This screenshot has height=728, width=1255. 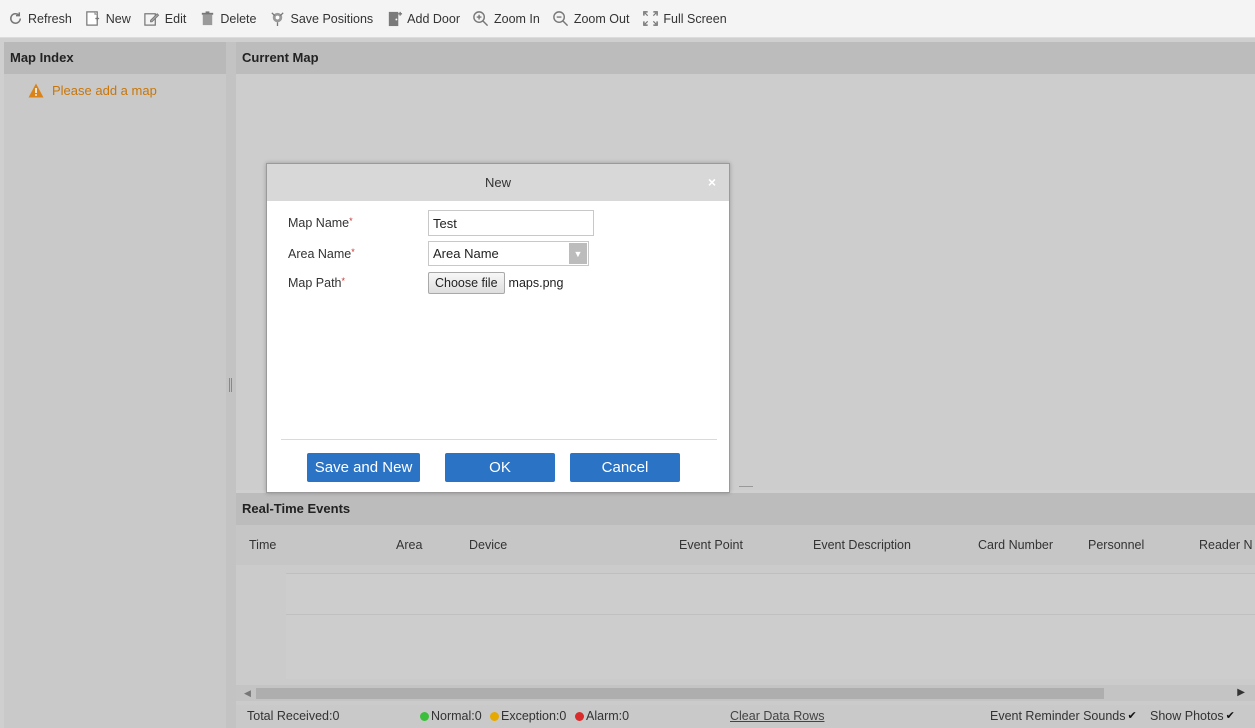 I want to click on dialog-title: New, so click(x=497, y=182).